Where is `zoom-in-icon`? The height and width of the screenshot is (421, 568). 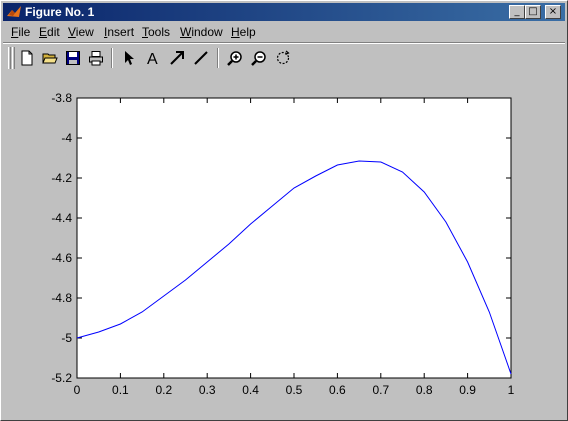
zoom-in-icon is located at coordinates (234, 58).